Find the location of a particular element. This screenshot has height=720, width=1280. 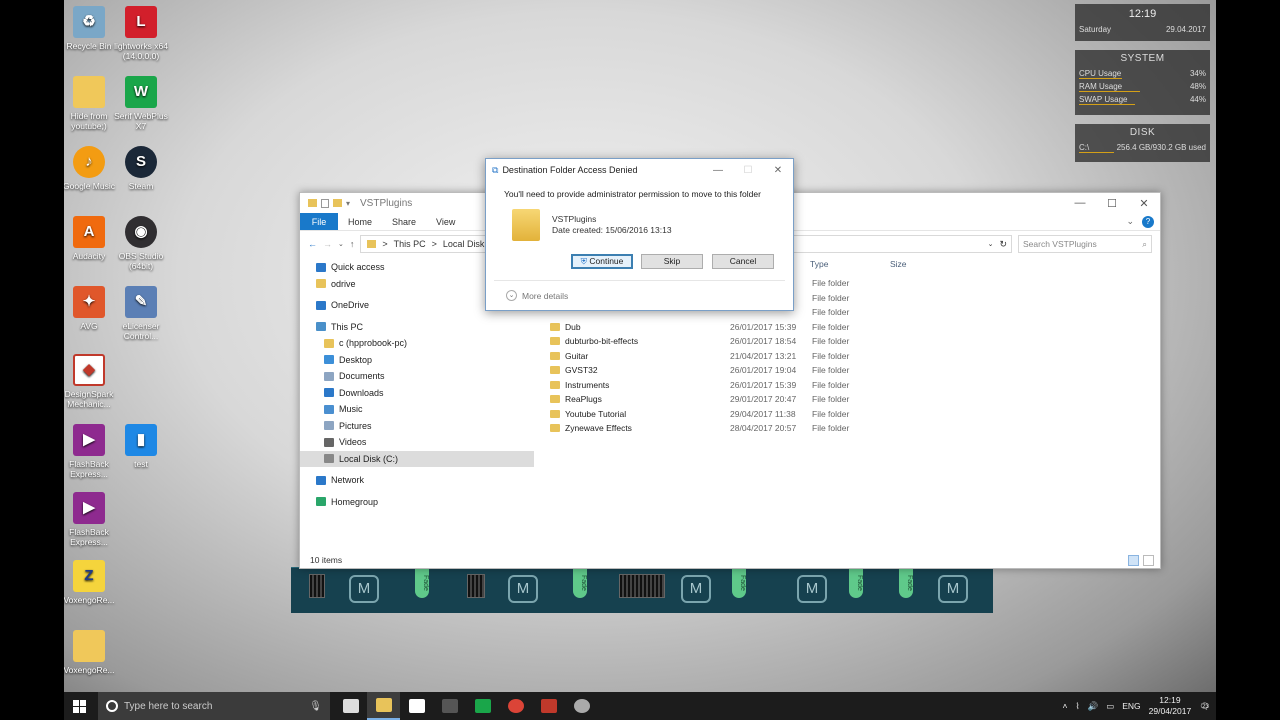

taskbar-clock: 12:19 29/04/2017 is located at coordinates (1170, 706).